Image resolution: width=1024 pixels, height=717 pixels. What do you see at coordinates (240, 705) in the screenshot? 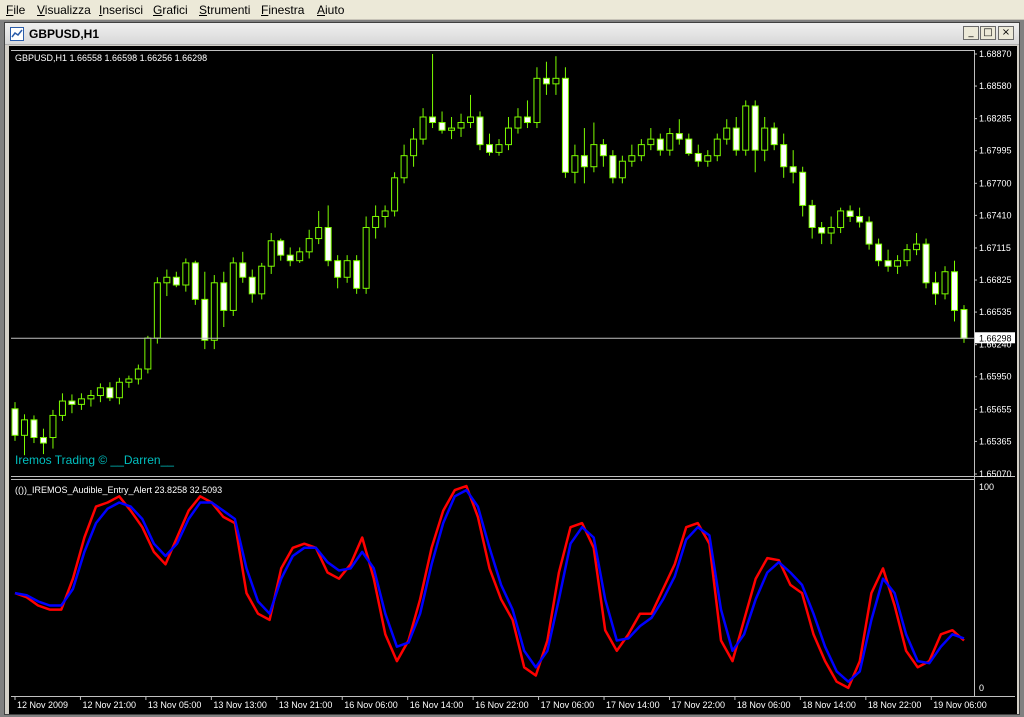
I see `time-tick-label: 13 Nov 13:00` at bounding box center [240, 705].